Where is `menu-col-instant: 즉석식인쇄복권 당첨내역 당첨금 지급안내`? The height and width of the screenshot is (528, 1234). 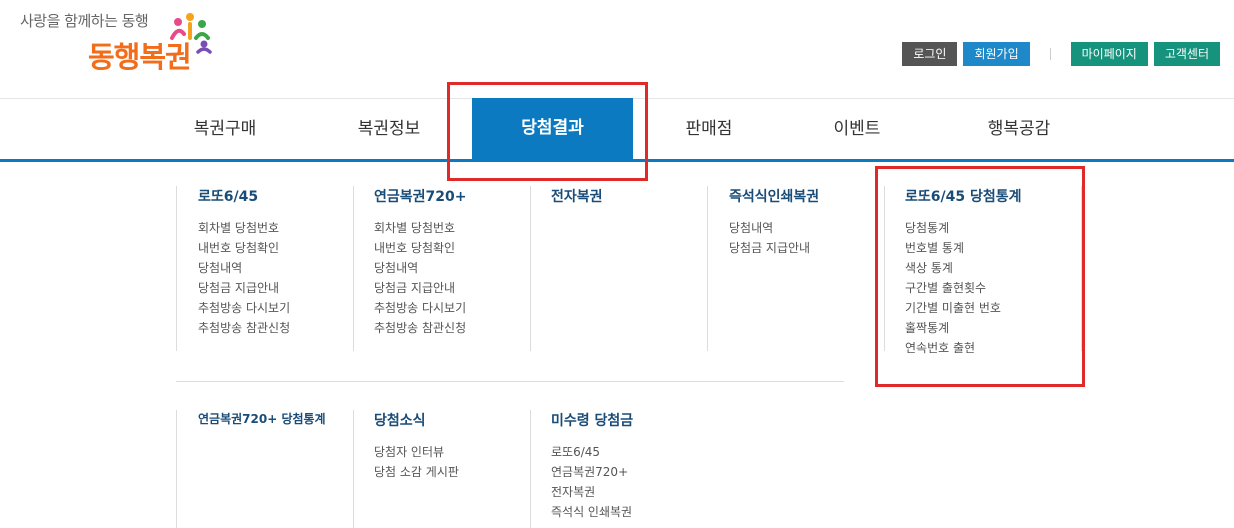
menu-col-instant: 즉석식인쇄복권 당첨내역 당첨금 지급안내 is located at coordinates (803, 268).